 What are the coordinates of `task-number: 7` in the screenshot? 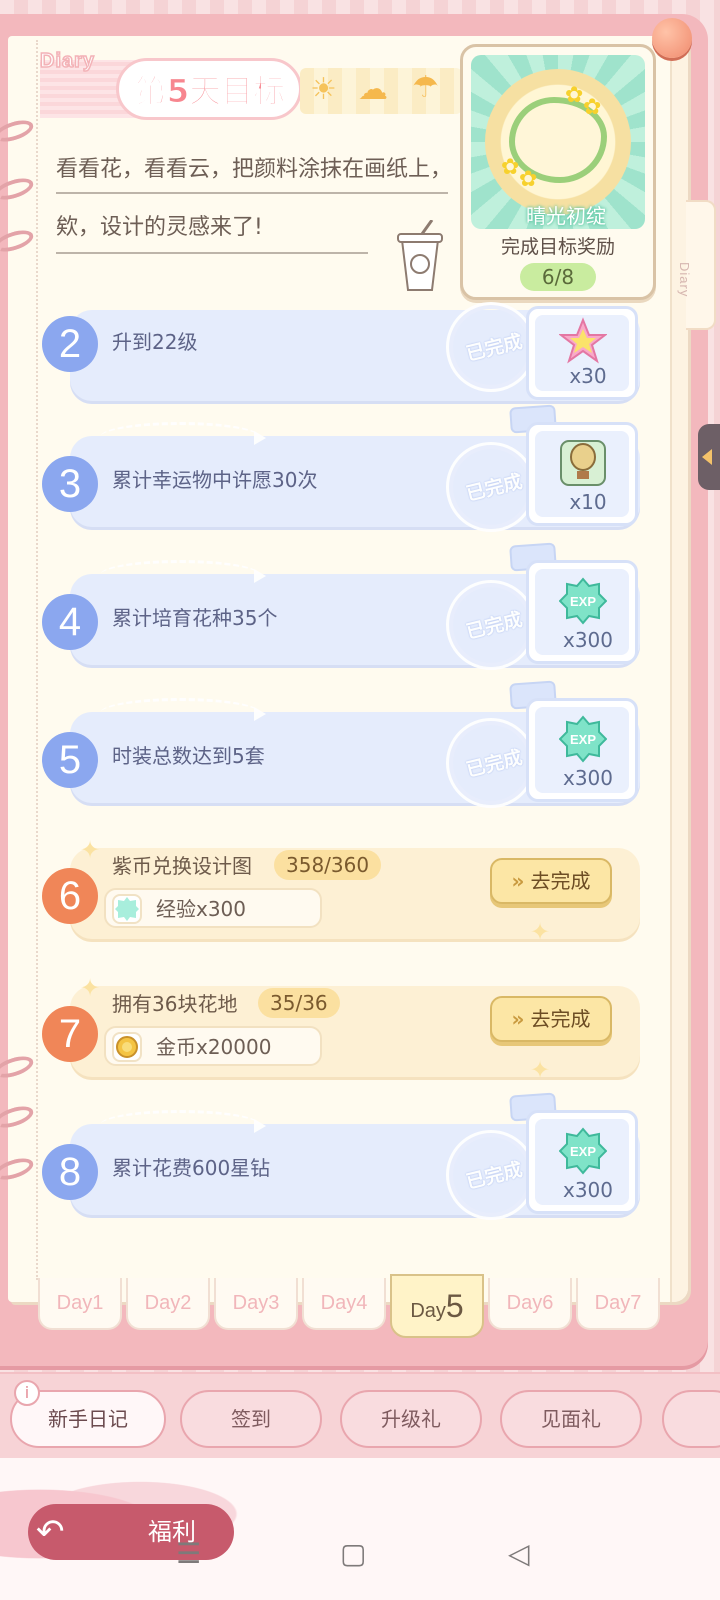 It's located at (70, 1034).